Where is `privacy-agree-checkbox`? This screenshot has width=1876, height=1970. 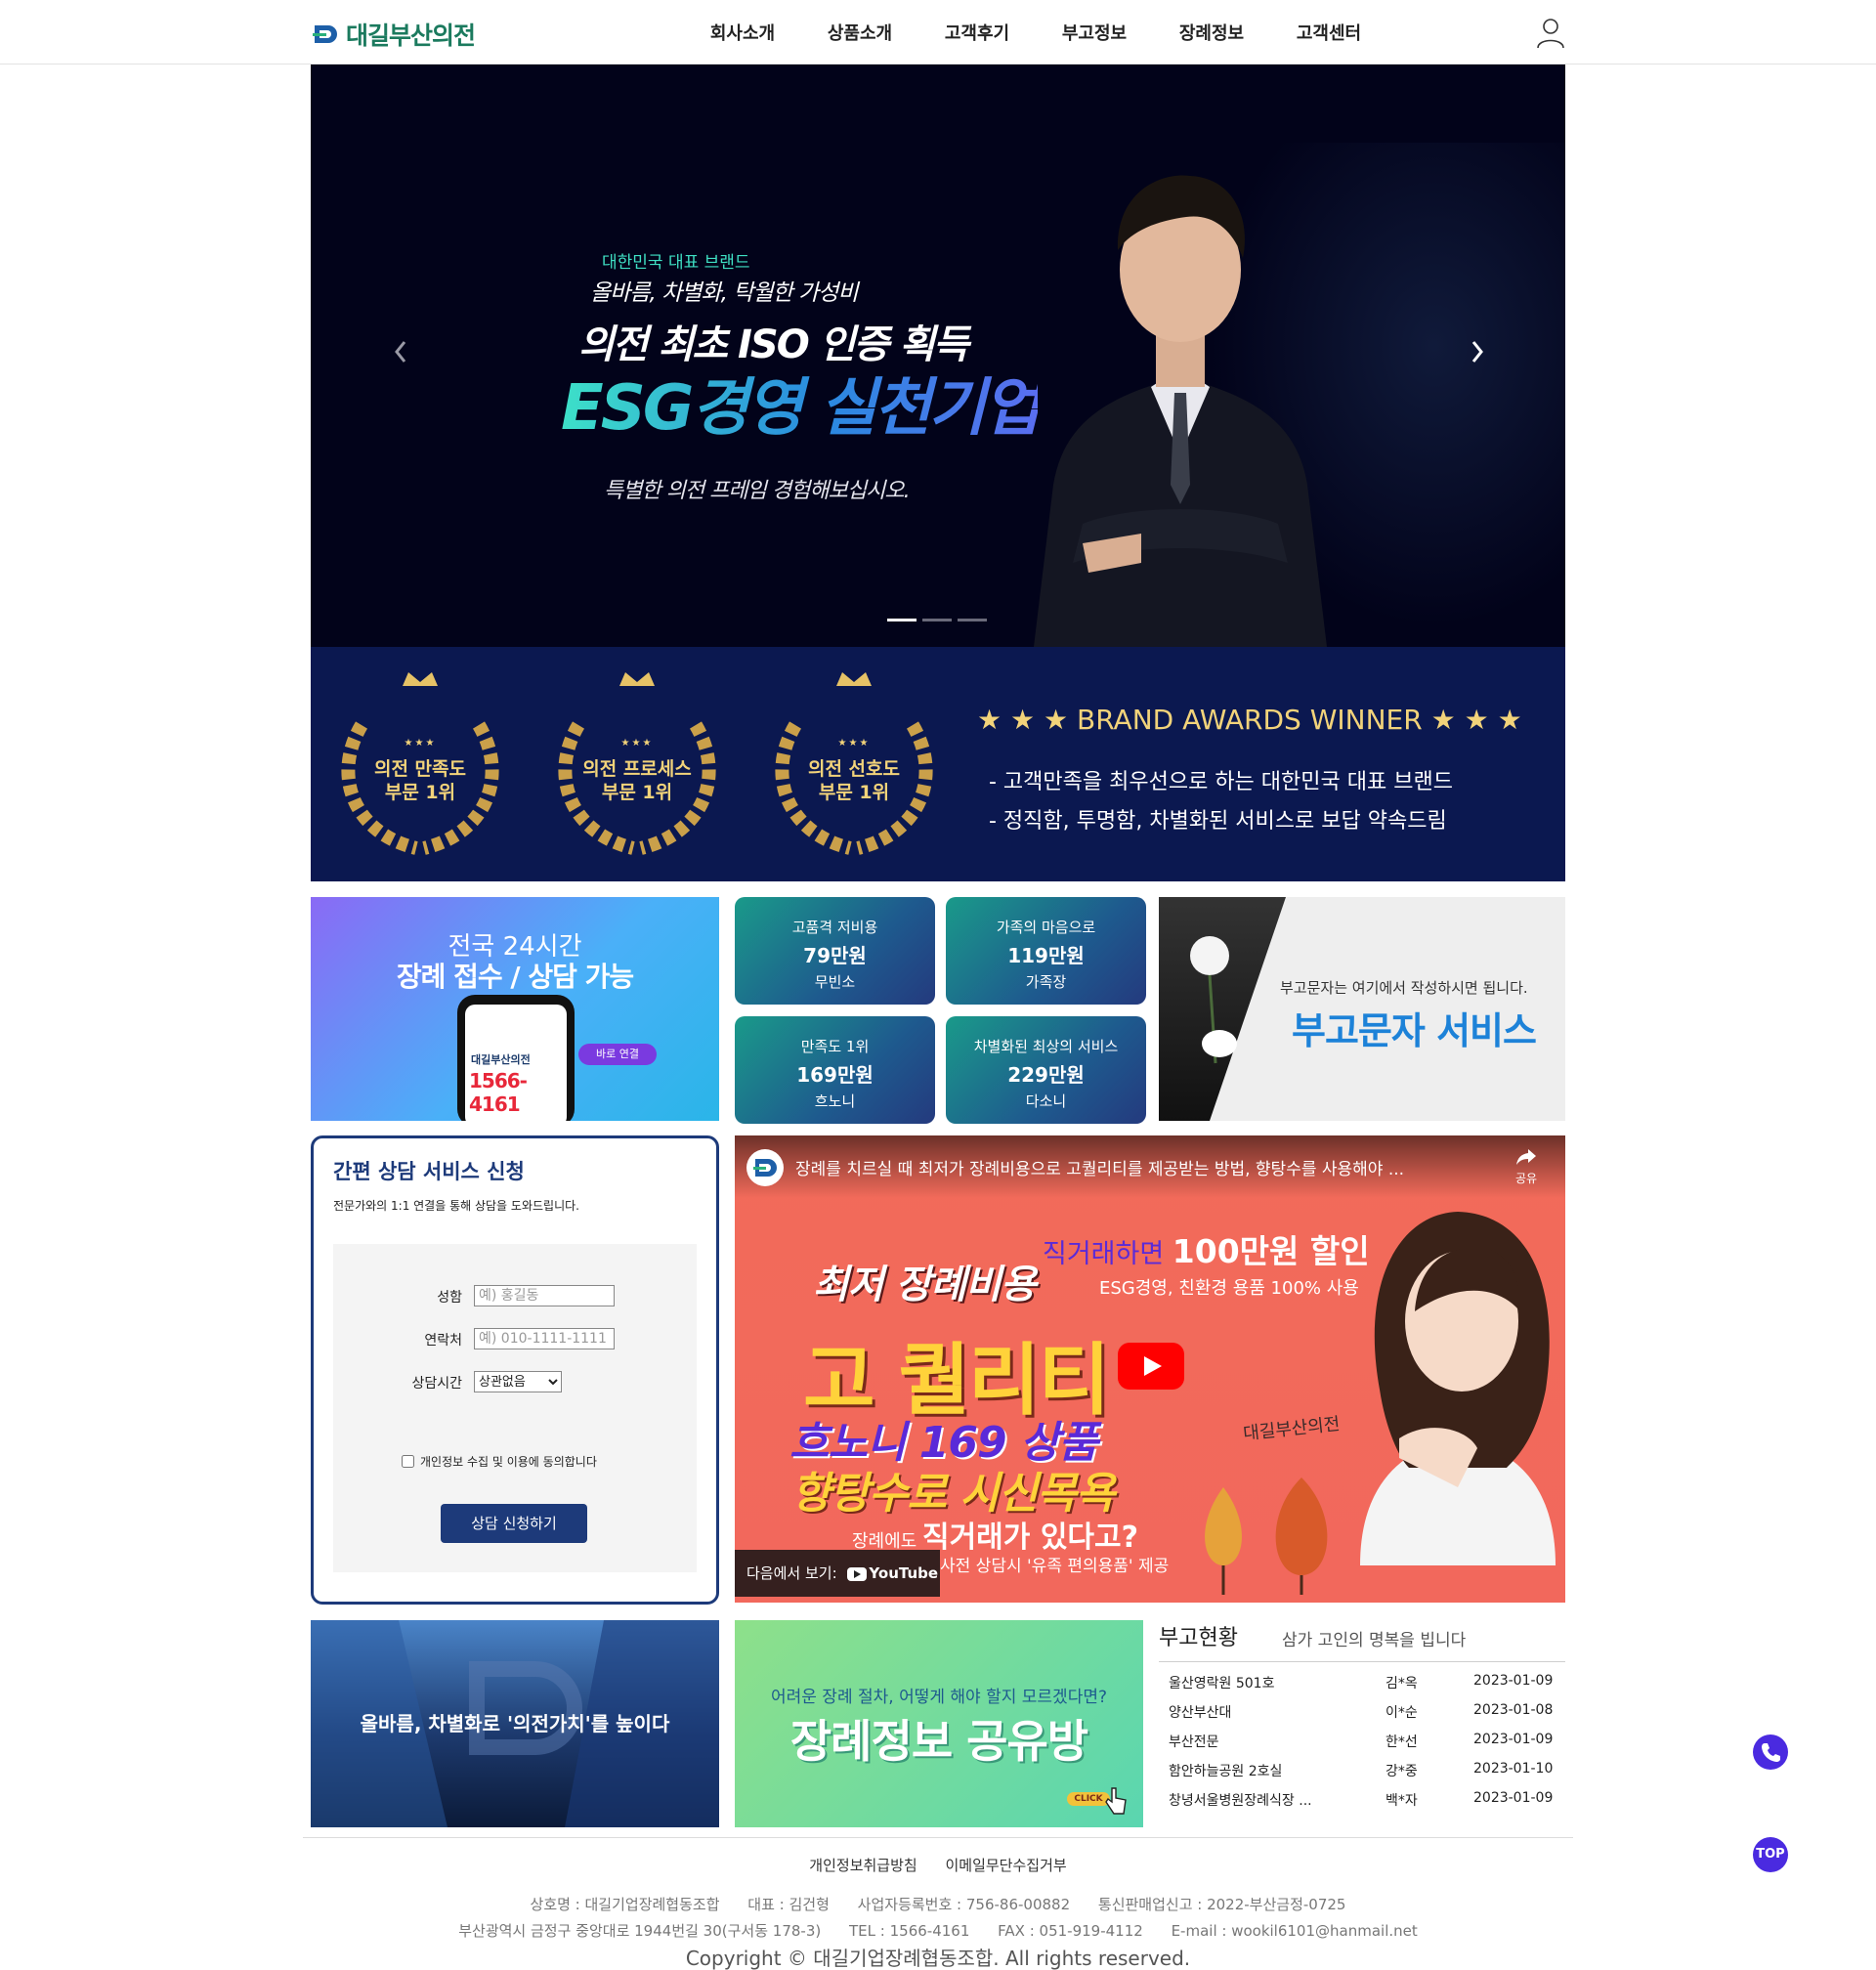
privacy-agree-checkbox is located at coordinates (408, 1461).